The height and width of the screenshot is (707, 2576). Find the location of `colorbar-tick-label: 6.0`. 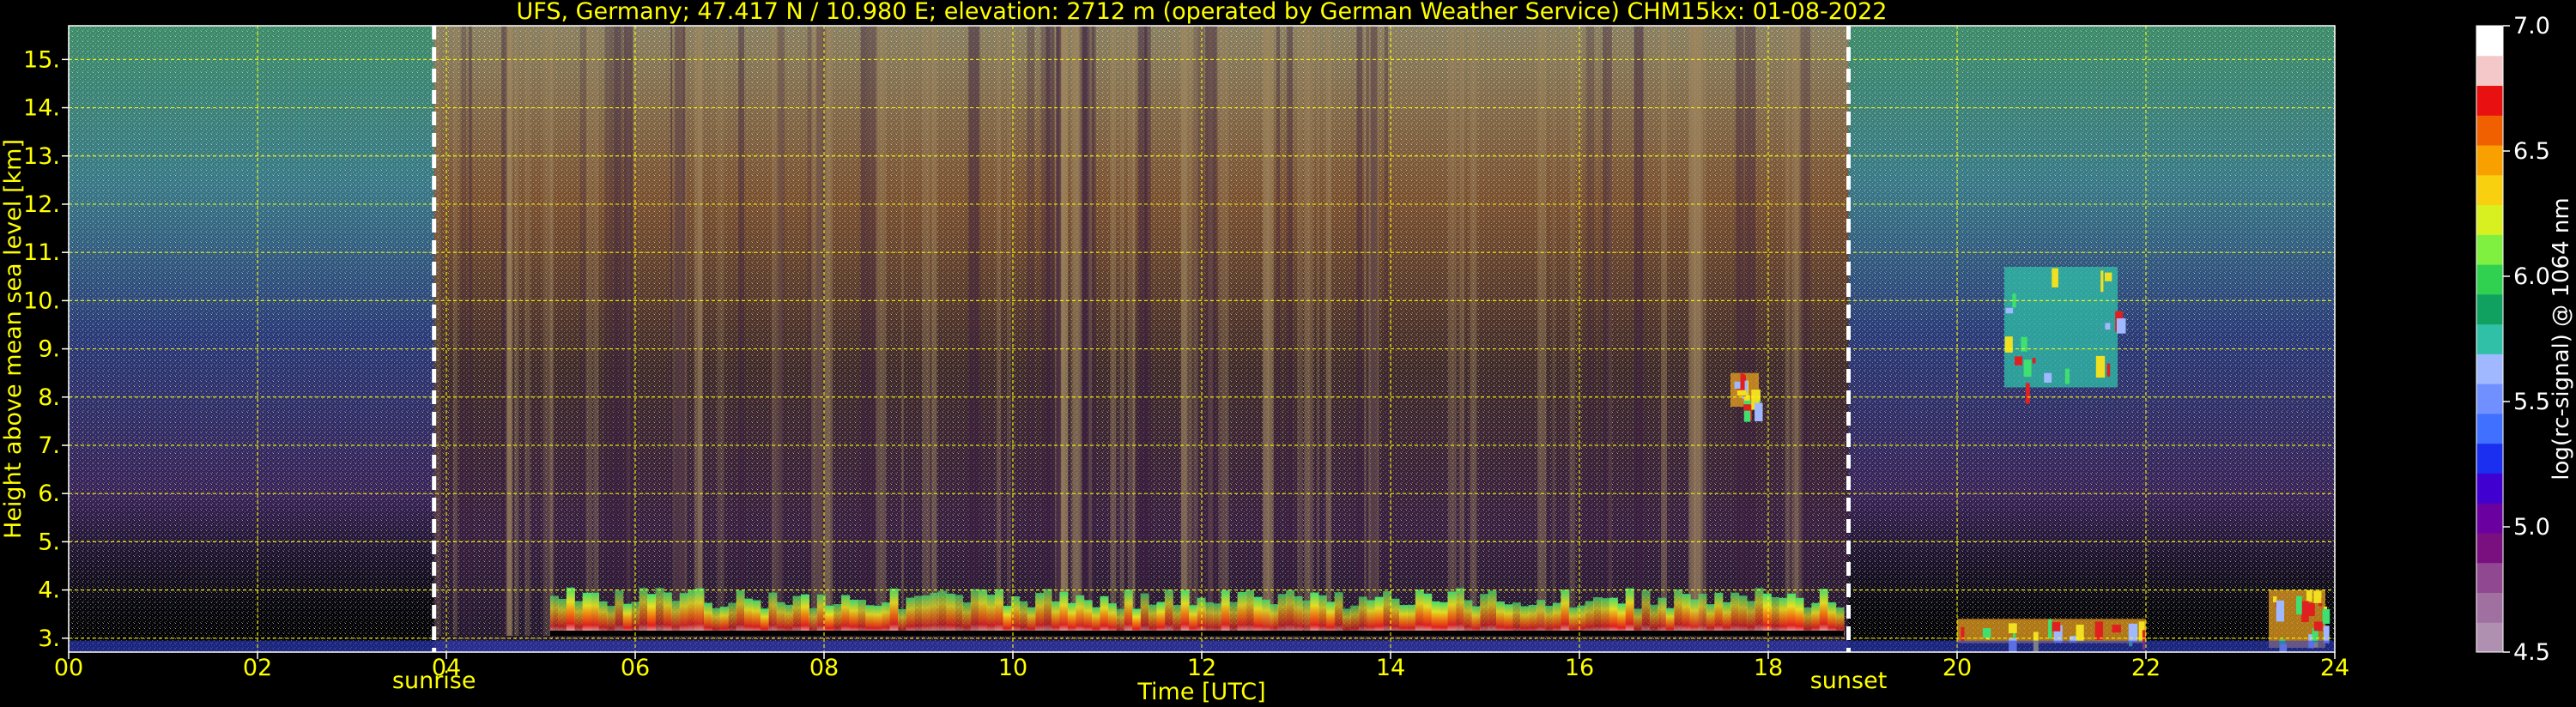

colorbar-tick-label: 6.0 is located at coordinates (2531, 277).